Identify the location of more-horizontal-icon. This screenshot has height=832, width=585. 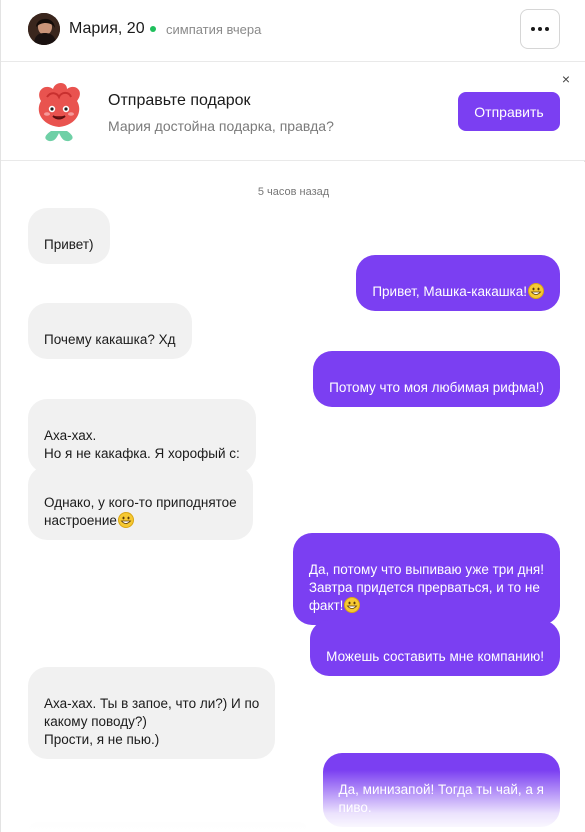
(533, 29).